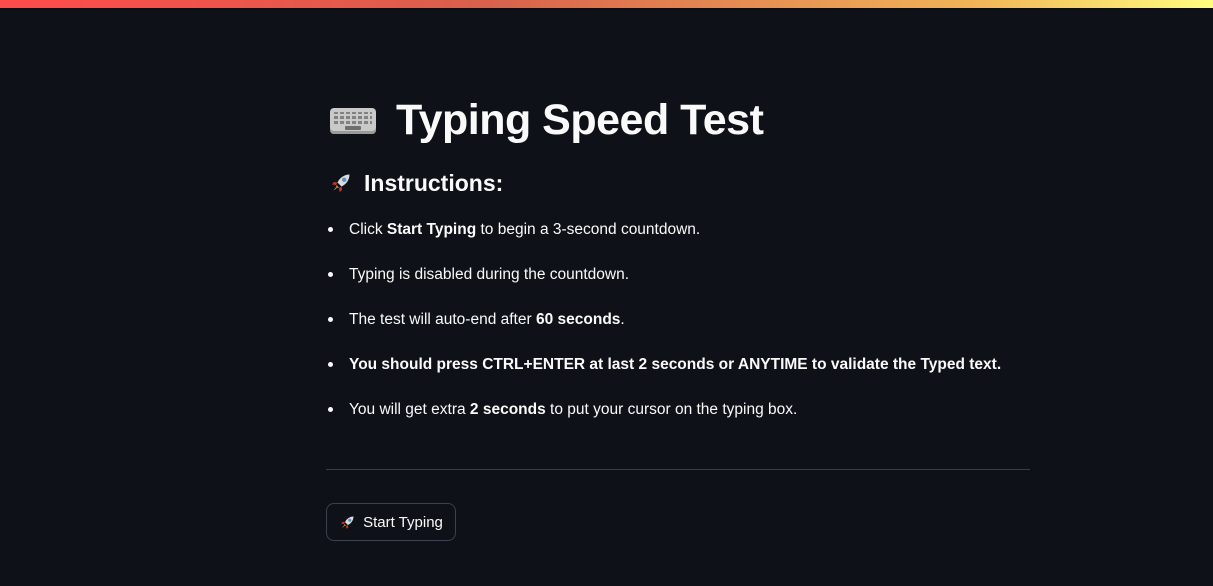 Image resolution: width=1213 pixels, height=586 pixels. I want to click on page-title: Typing Speed Test, so click(580, 120).